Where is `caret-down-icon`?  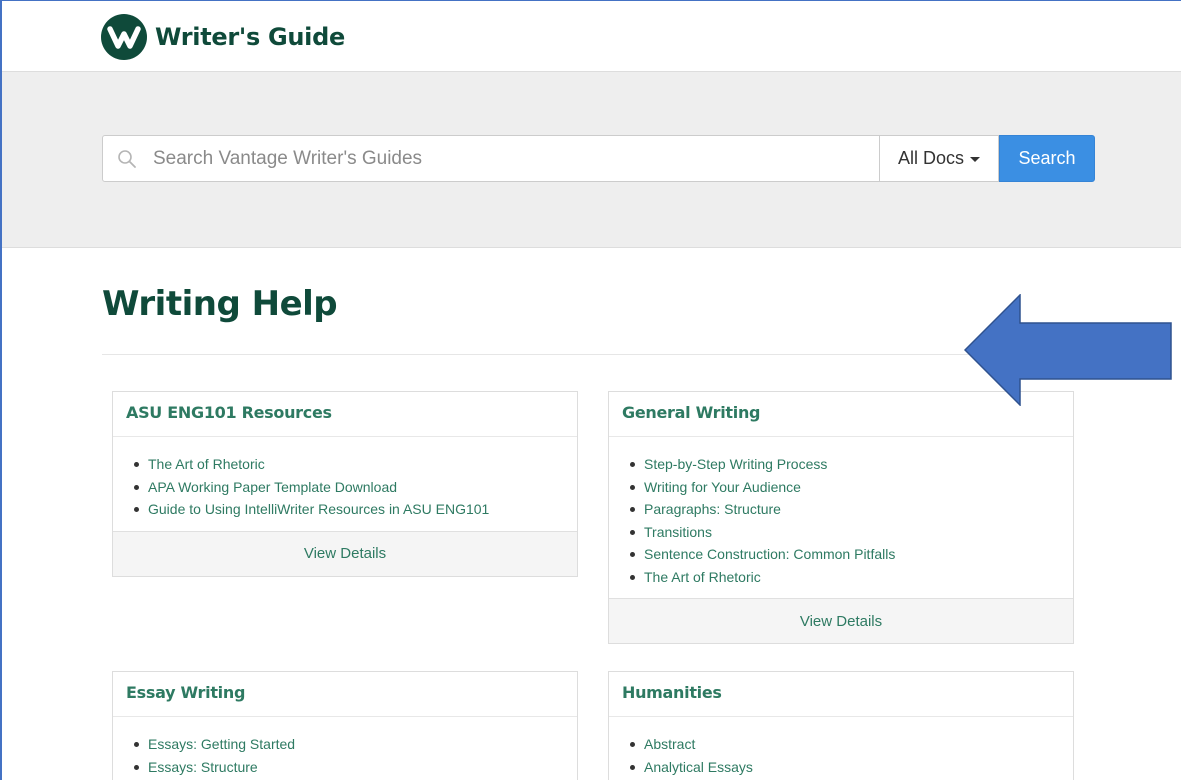
caret-down-icon is located at coordinates (975, 159).